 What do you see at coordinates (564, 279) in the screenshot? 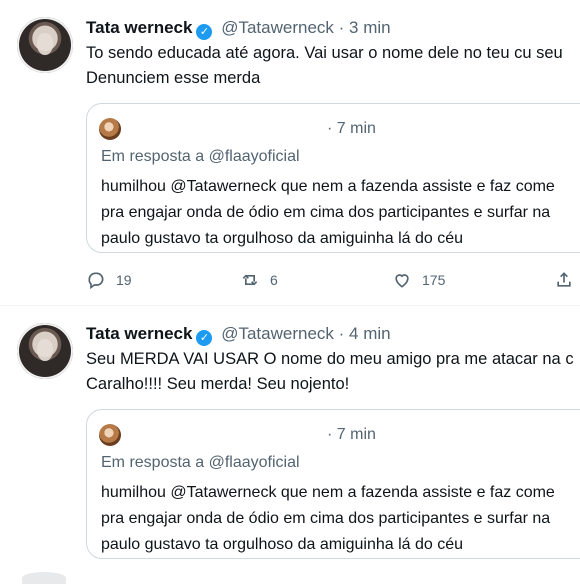
I see `share-icon` at bounding box center [564, 279].